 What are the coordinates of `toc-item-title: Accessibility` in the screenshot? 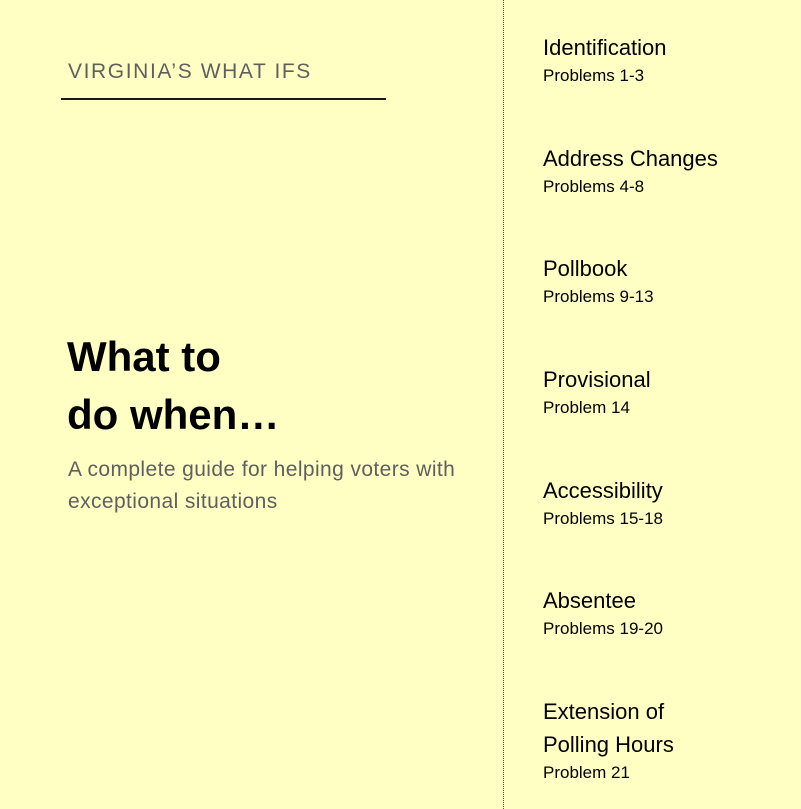 It's located at (603, 490).